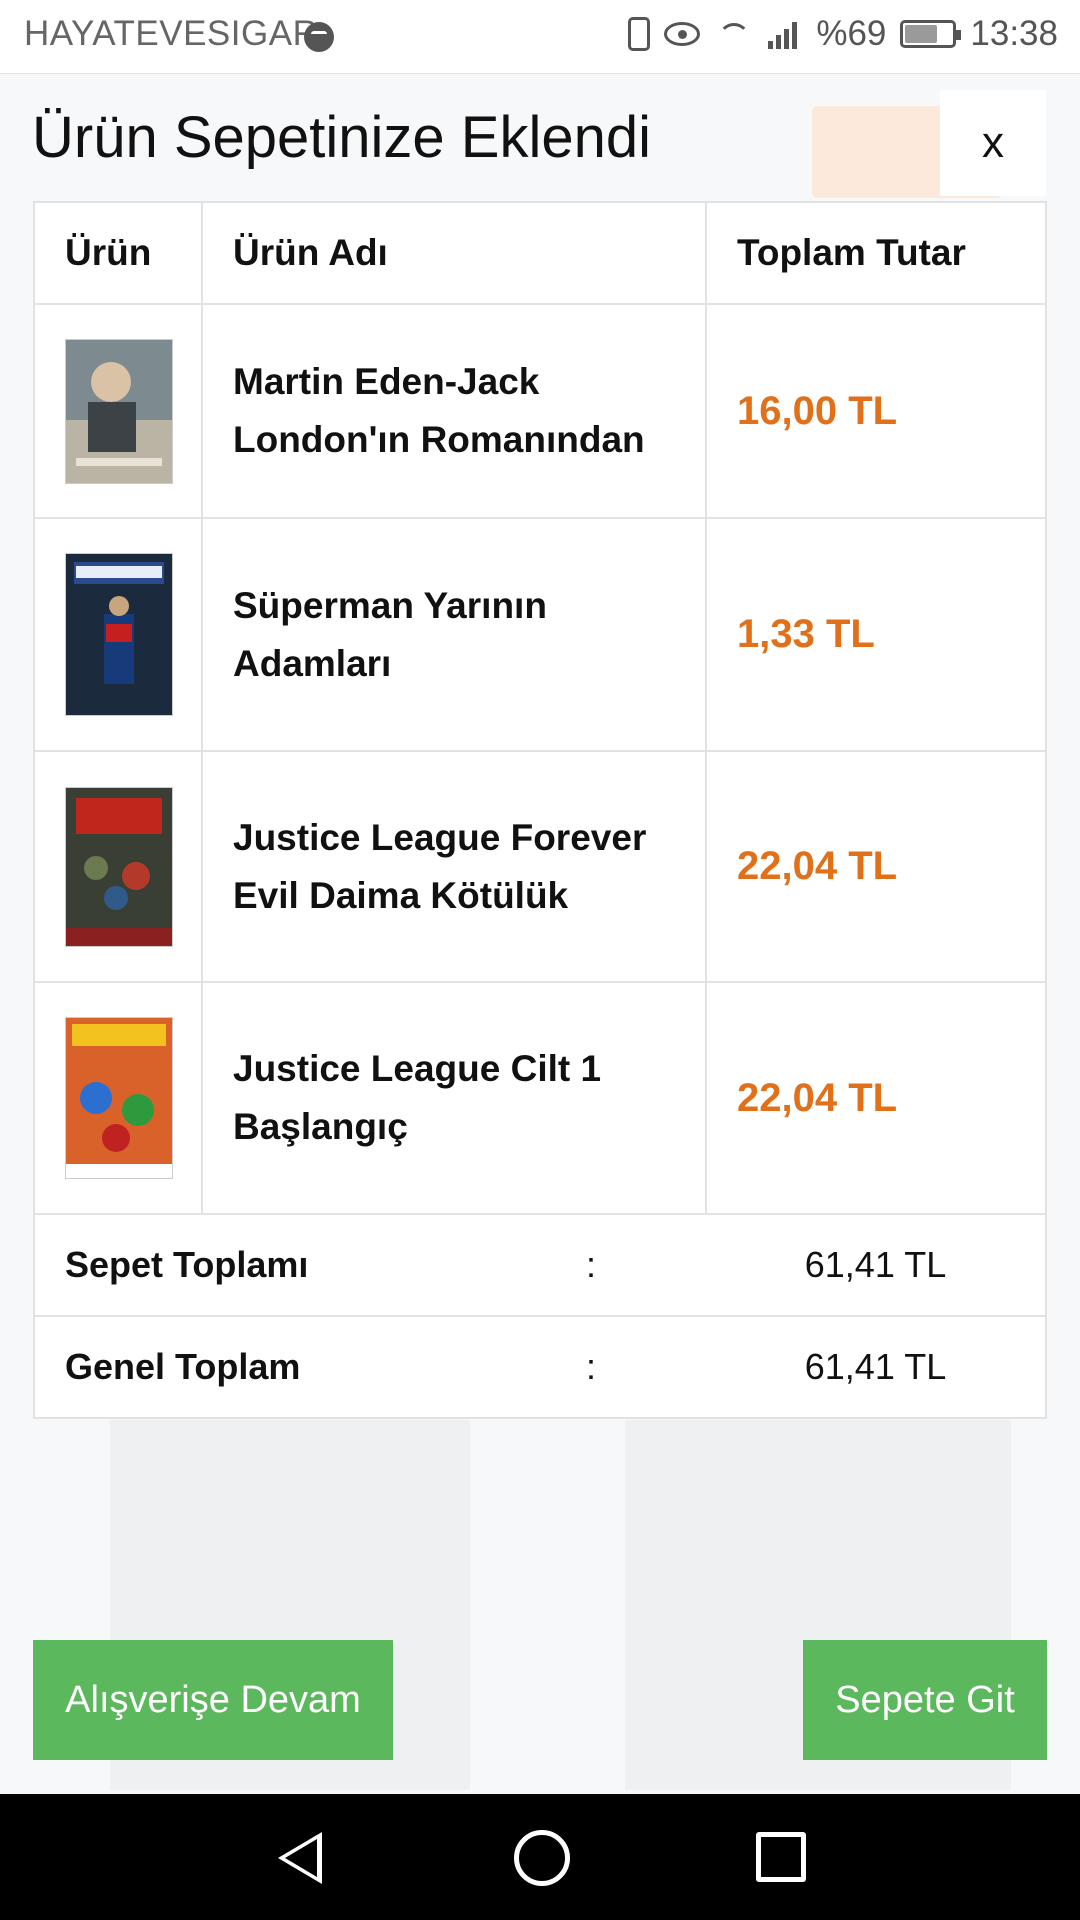  I want to click on carrier-name: HAYATEVESIGAR, so click(171, 33).